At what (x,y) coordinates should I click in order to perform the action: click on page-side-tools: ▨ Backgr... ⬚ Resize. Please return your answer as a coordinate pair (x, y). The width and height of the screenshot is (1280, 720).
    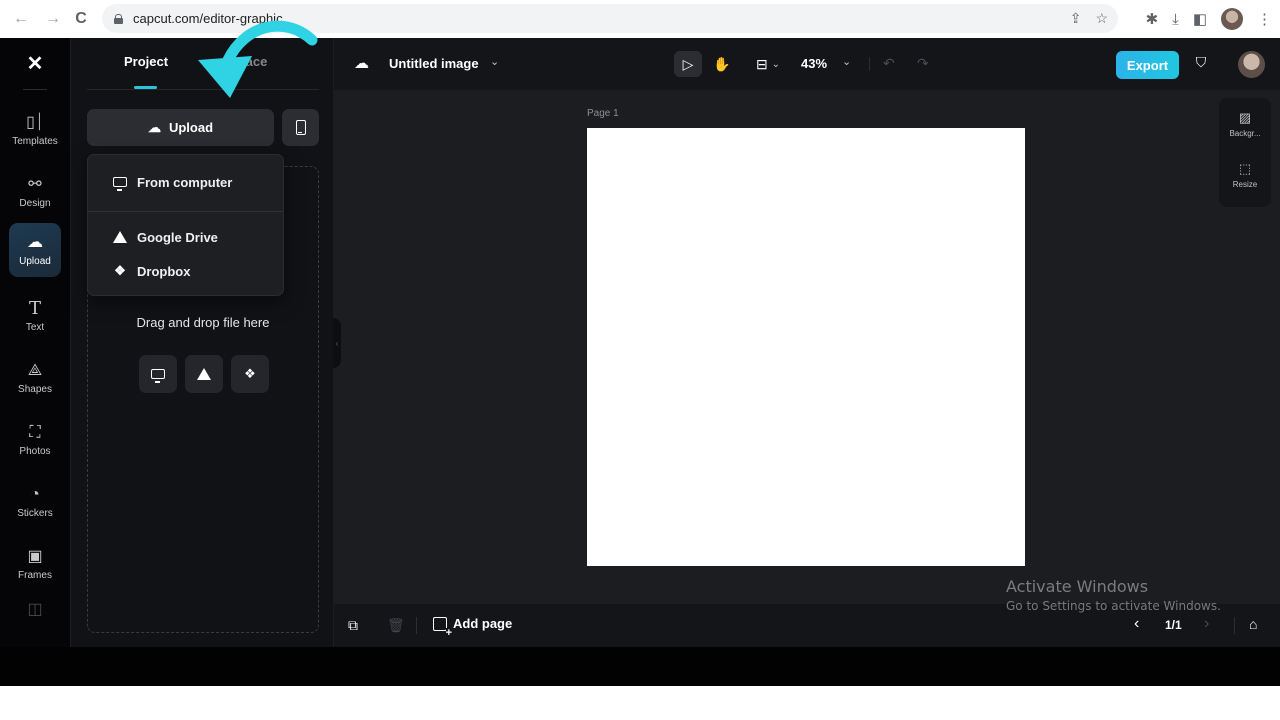
    Looking at the image, I should click on (1245, 152).